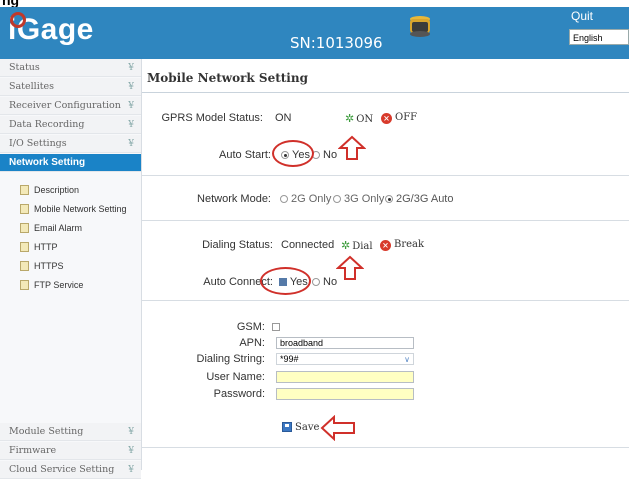  I want to click on sub-item-mobile-network-setting: Mobile Network Setting, so click(73, 209).